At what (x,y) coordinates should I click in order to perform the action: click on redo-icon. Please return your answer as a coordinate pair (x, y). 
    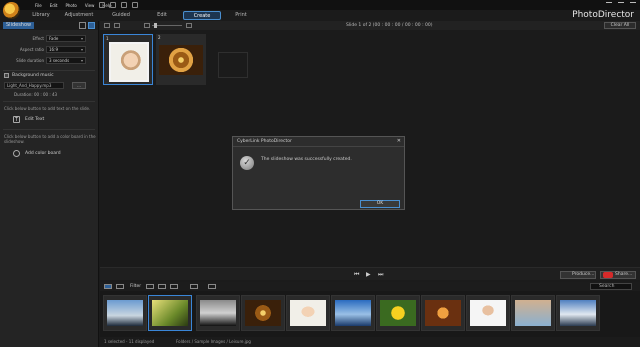
    Looking at the image, I should click on (124, 5).